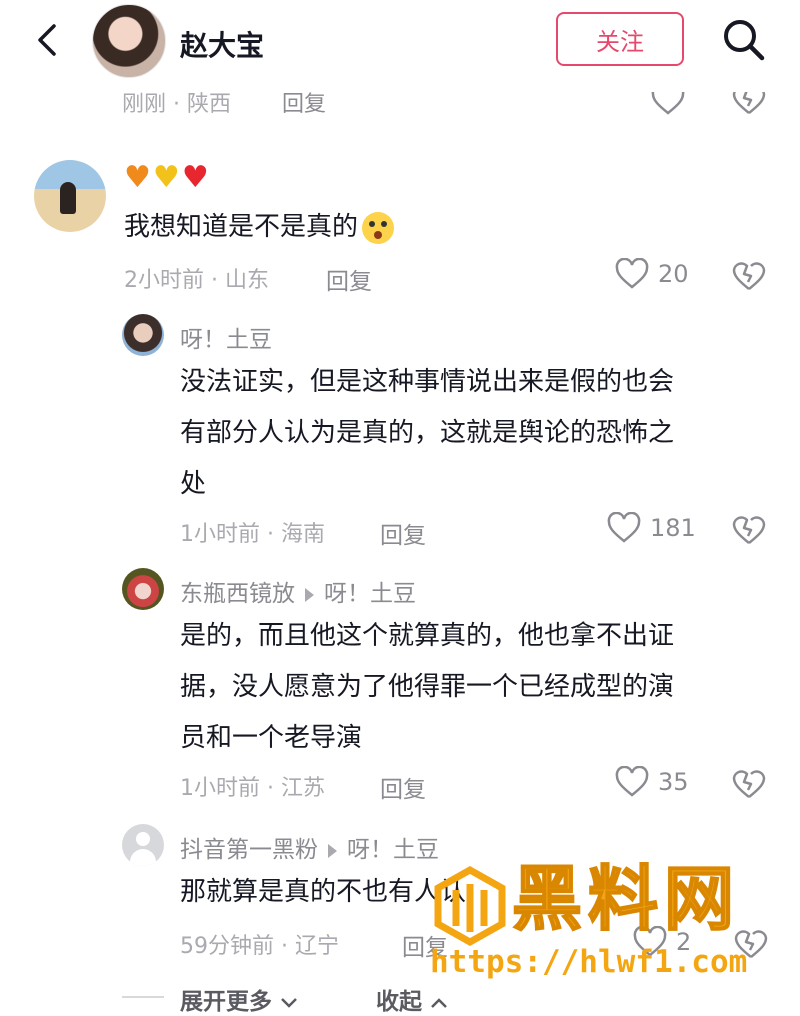 The height and width of the screenshot is (1016, 800). I want to click on reply-header: 抖音第一黑粉 呀！土豆, so click(309, 847).